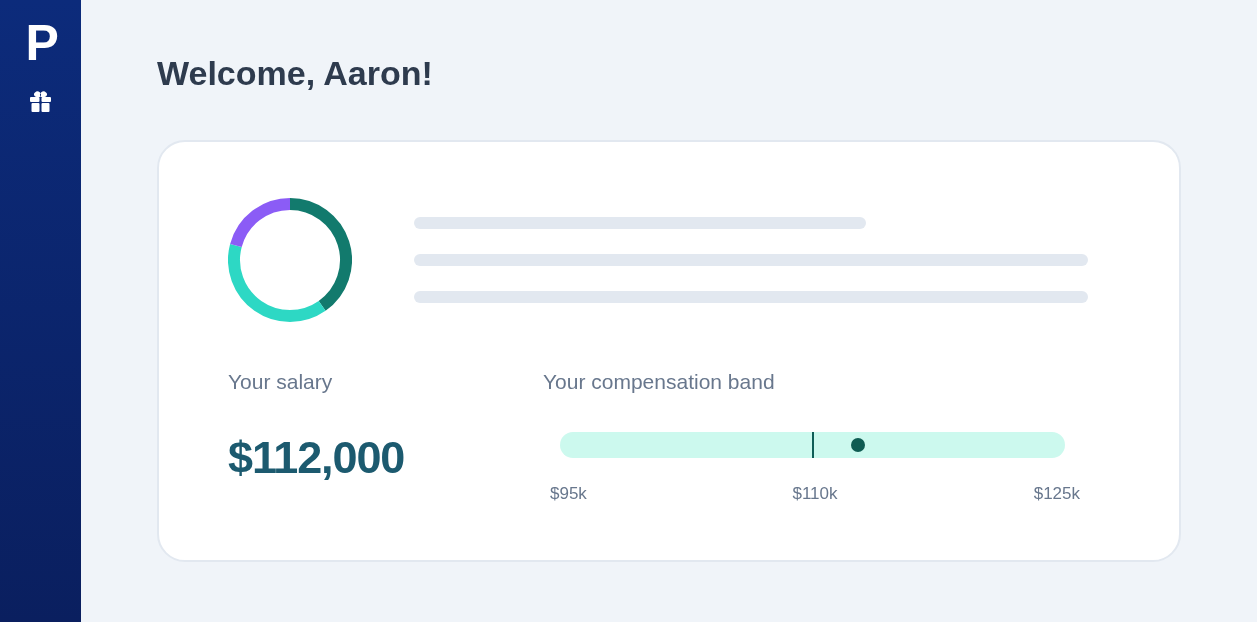 The image size is (1257, 622). I want to click on welcome-heading: Welcome, Aaron!, so click(295, 73).